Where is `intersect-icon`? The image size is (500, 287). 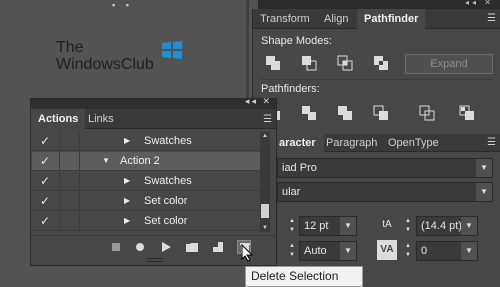
intersect-icon is located at coordinates (345, 63).